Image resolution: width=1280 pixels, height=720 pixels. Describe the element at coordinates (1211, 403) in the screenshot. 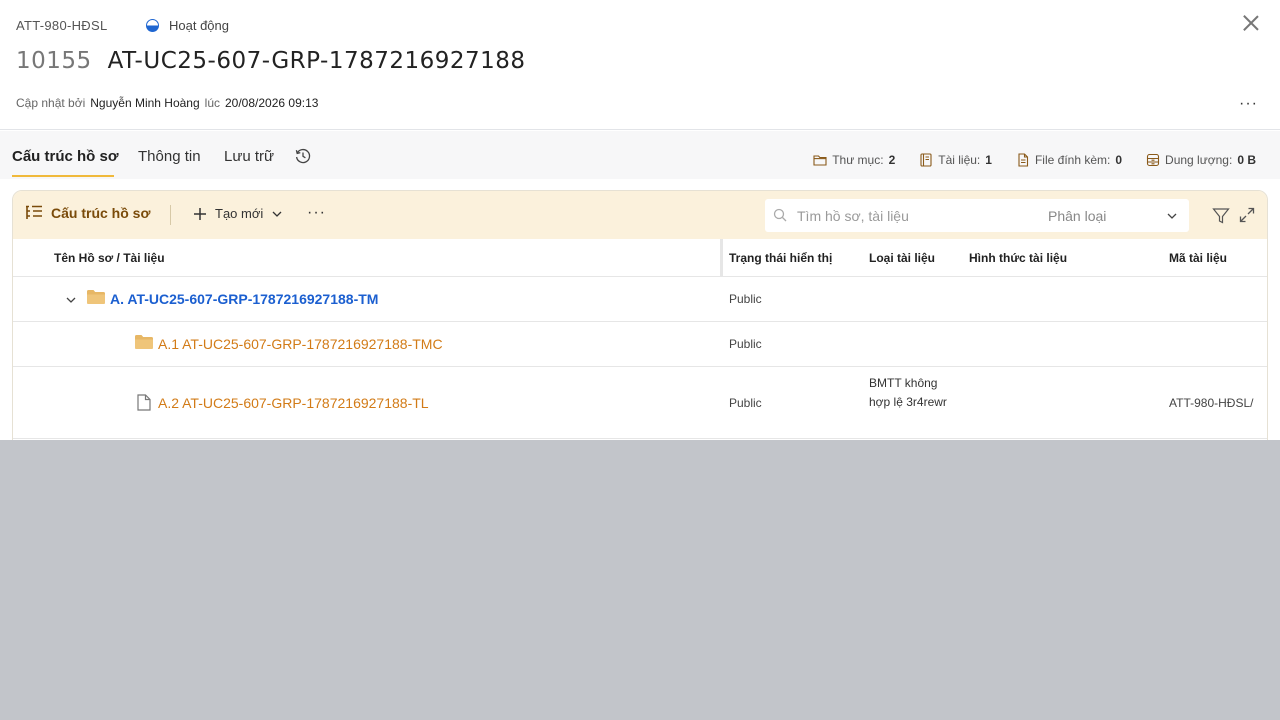

I see `row-doc-code: ATT-980-HĐSL/` at that location.